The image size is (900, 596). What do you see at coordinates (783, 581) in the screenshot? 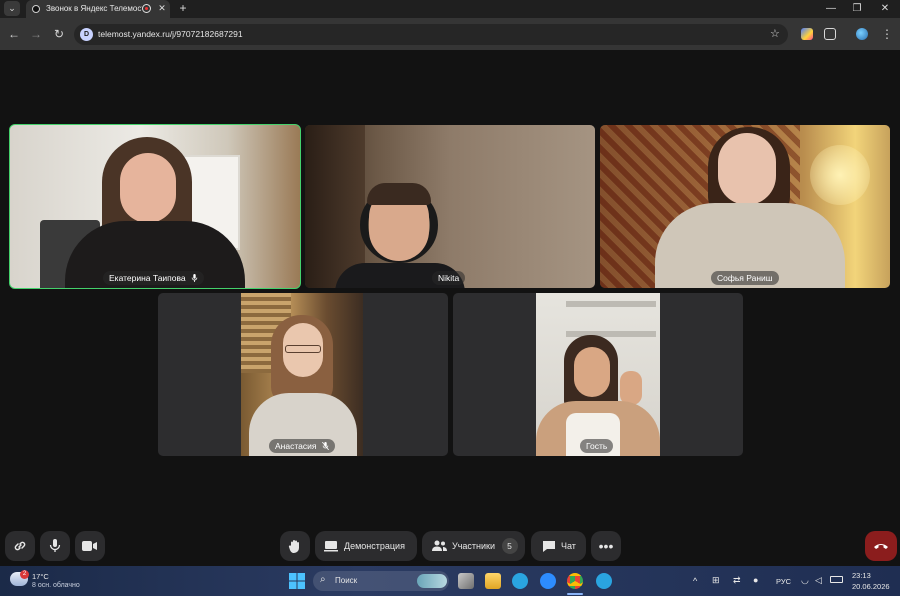
I see `language-indicator: РУС` at bounding box center [783, 581].